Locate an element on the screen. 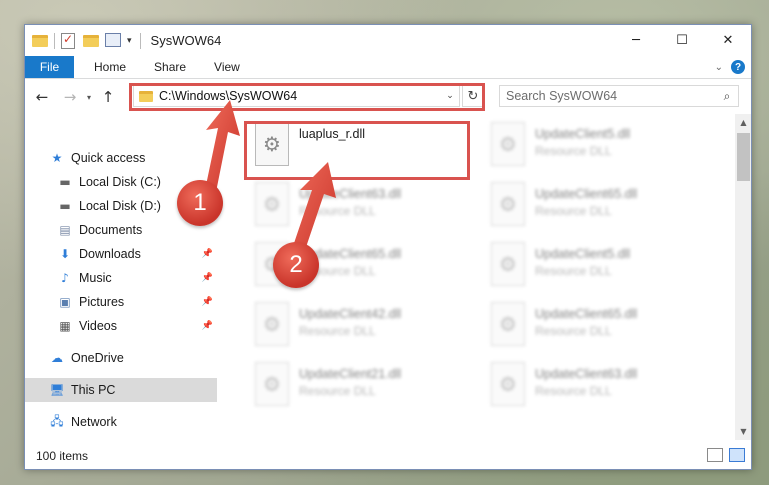 The height and width of the screenshot is (485, 769). sidebar-item-label: Local Disk (D:) is located at coordinates (120, 206).